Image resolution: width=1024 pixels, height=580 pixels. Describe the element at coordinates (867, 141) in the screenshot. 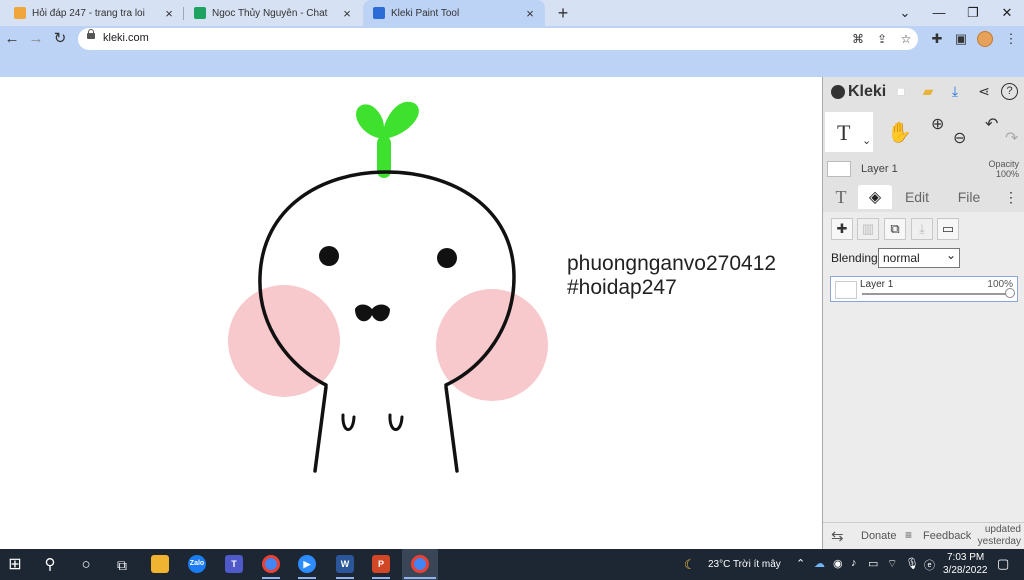

I see `chevron-down-icon: ⌄` at that location.